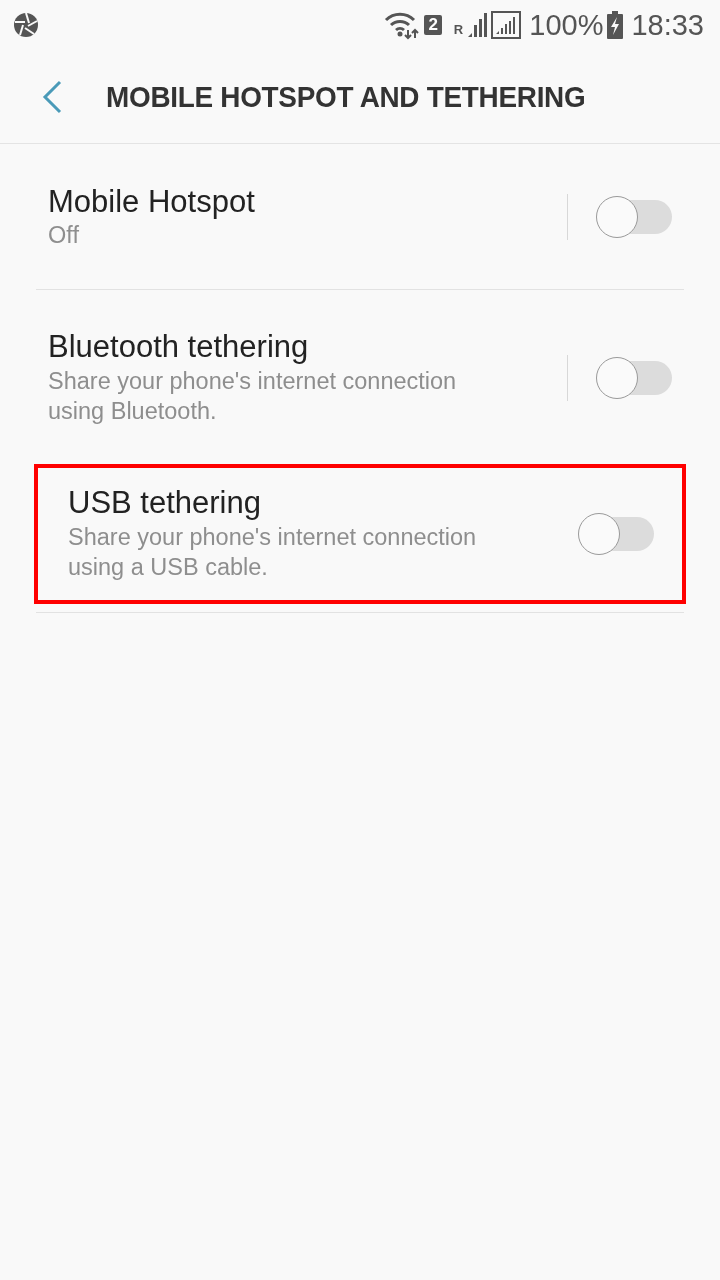 Image resolution: width=720 pixels, height=1280 pixels. What do you see at coordinates (52, 96) in the screenshot?
I see `back-button` at bounding box center [52, 96].